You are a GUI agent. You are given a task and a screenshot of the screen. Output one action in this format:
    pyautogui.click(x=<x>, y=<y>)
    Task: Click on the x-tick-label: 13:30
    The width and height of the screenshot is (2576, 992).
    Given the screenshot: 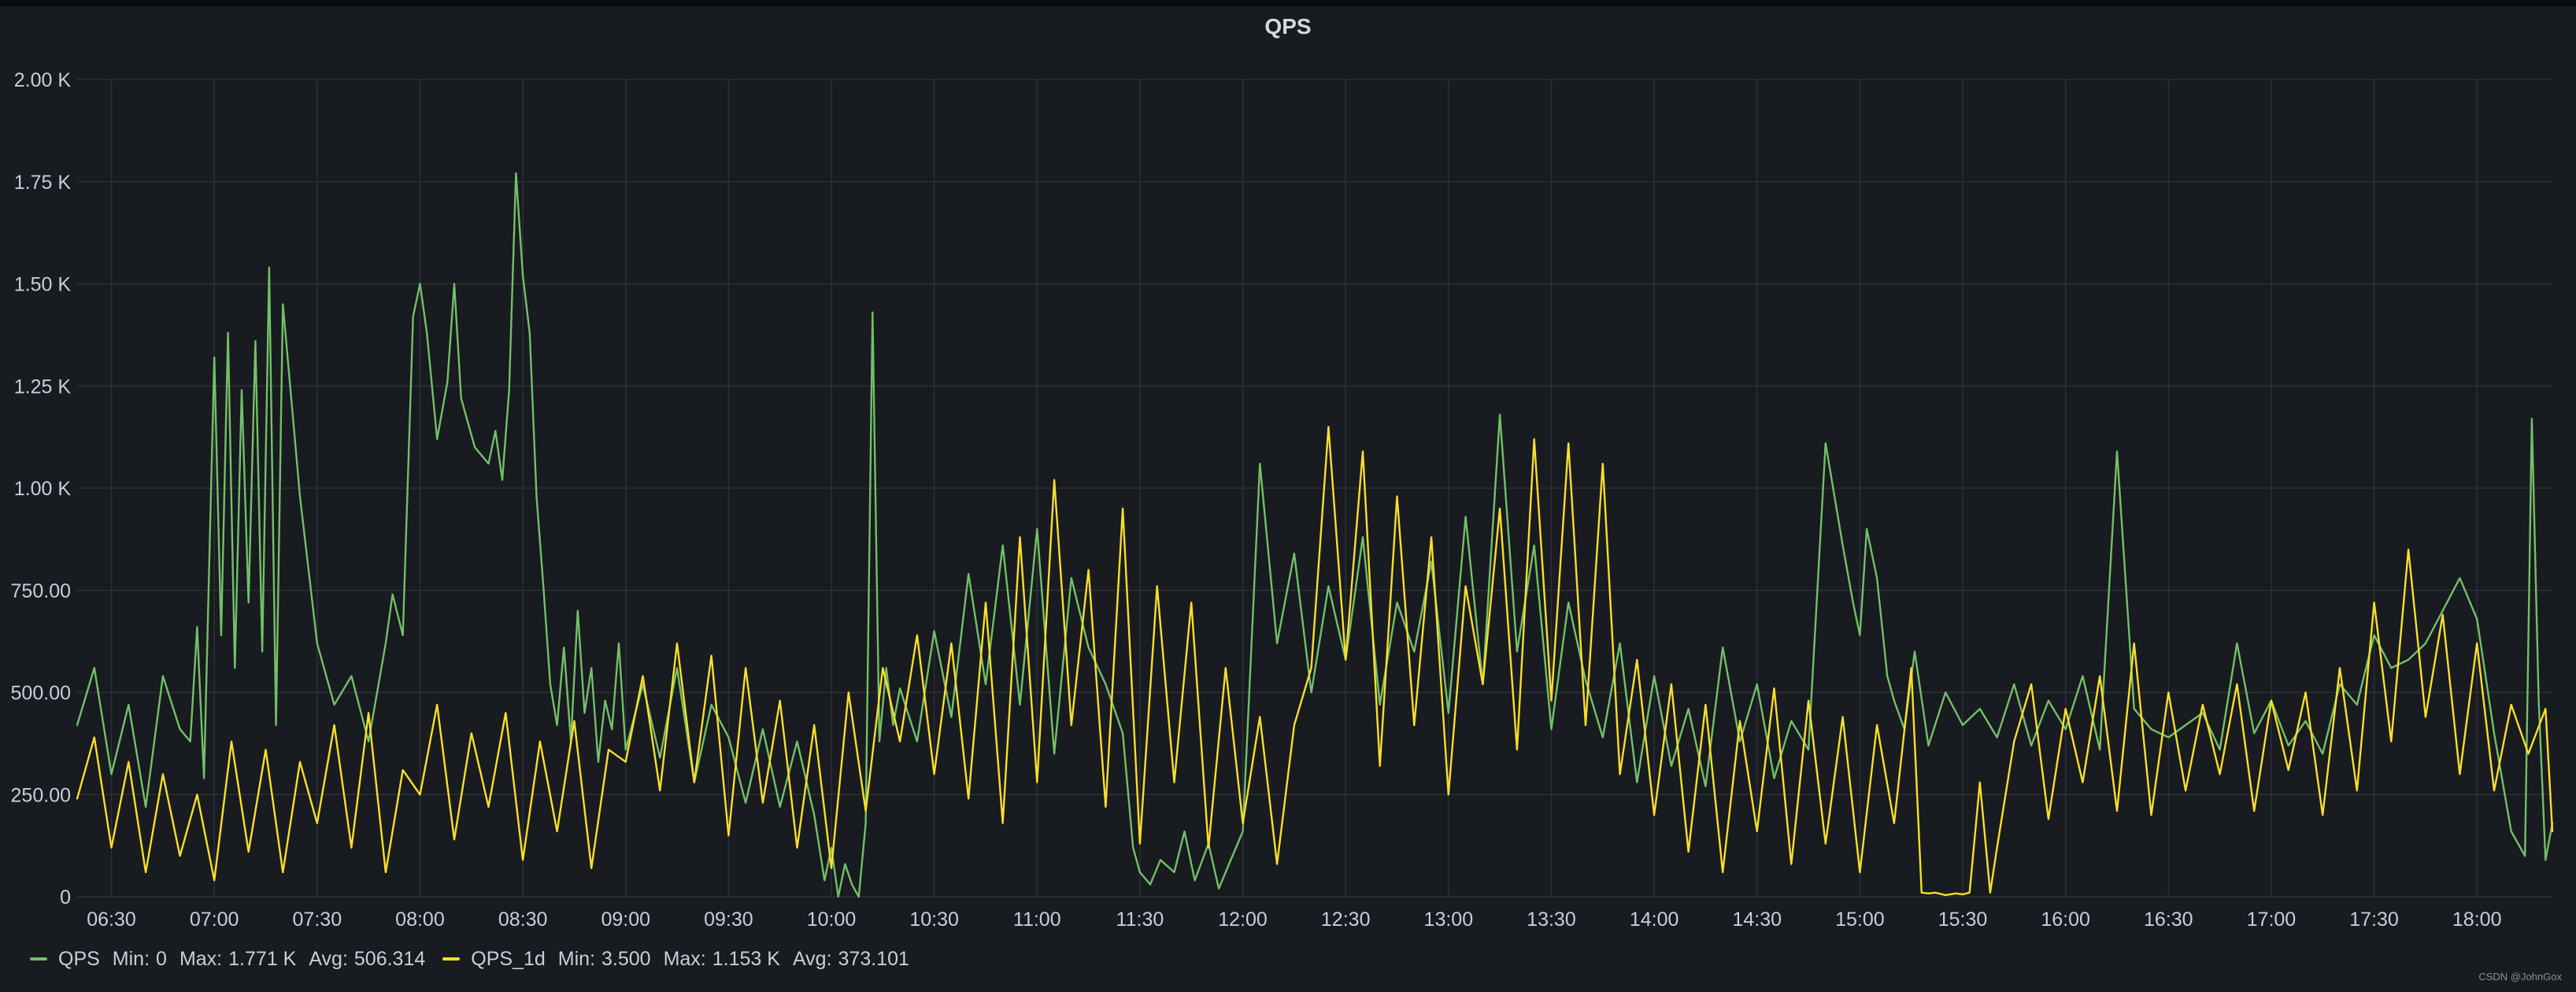 What is the action you would take?
    pyautogui.click(x=1551, y=920)
    